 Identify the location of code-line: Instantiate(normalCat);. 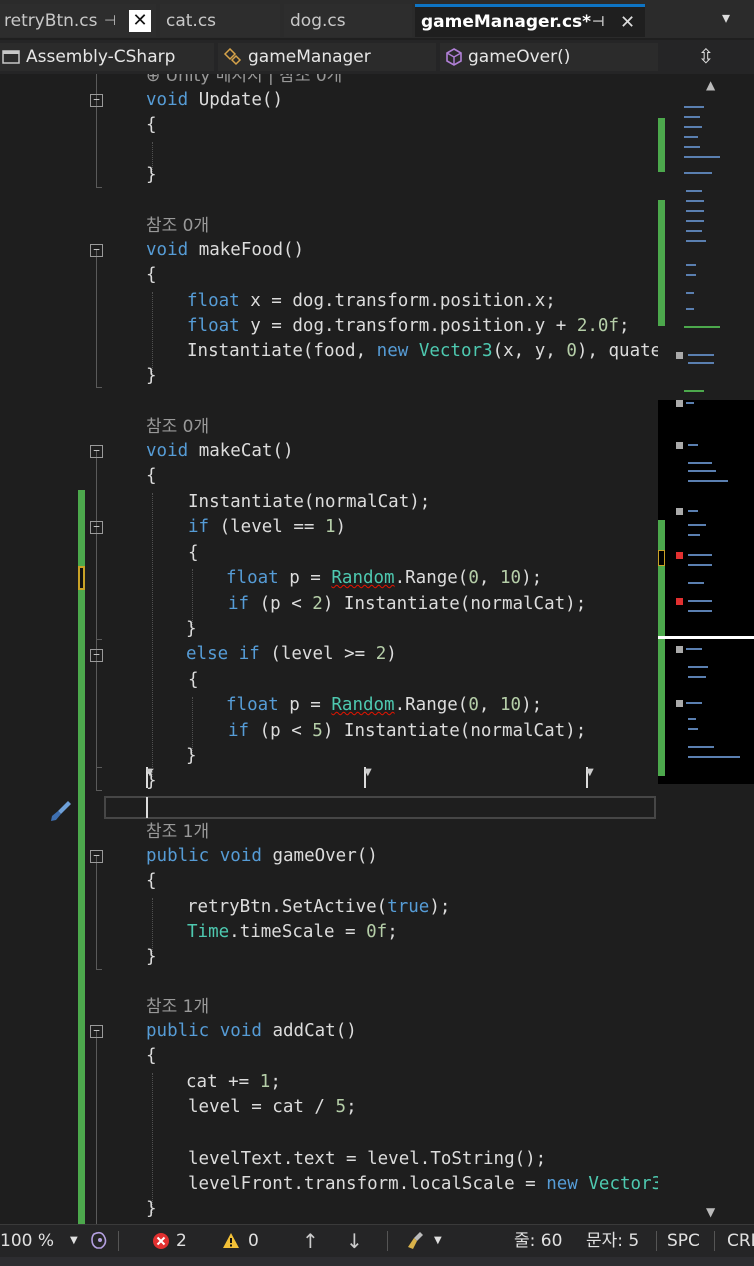
(309, 502).